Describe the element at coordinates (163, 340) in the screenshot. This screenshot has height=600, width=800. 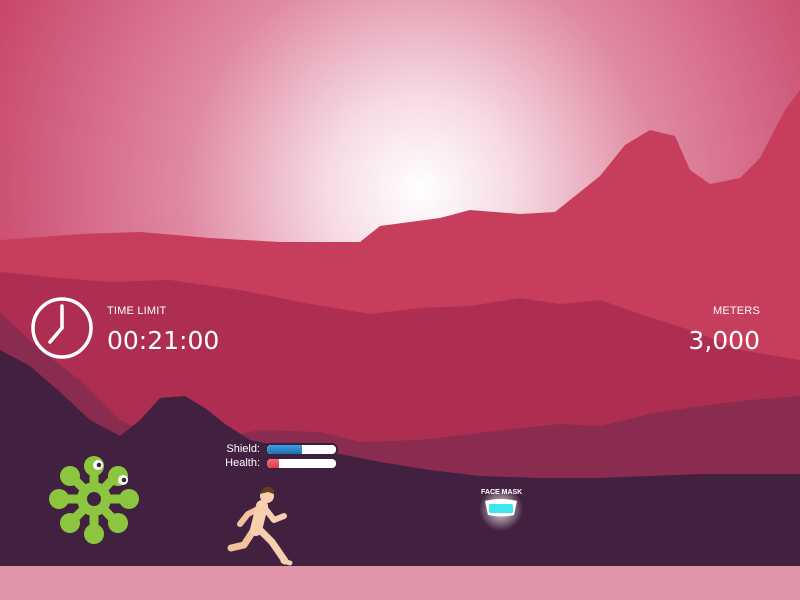
I see `time-limit-value: 00:21:00` at that location.